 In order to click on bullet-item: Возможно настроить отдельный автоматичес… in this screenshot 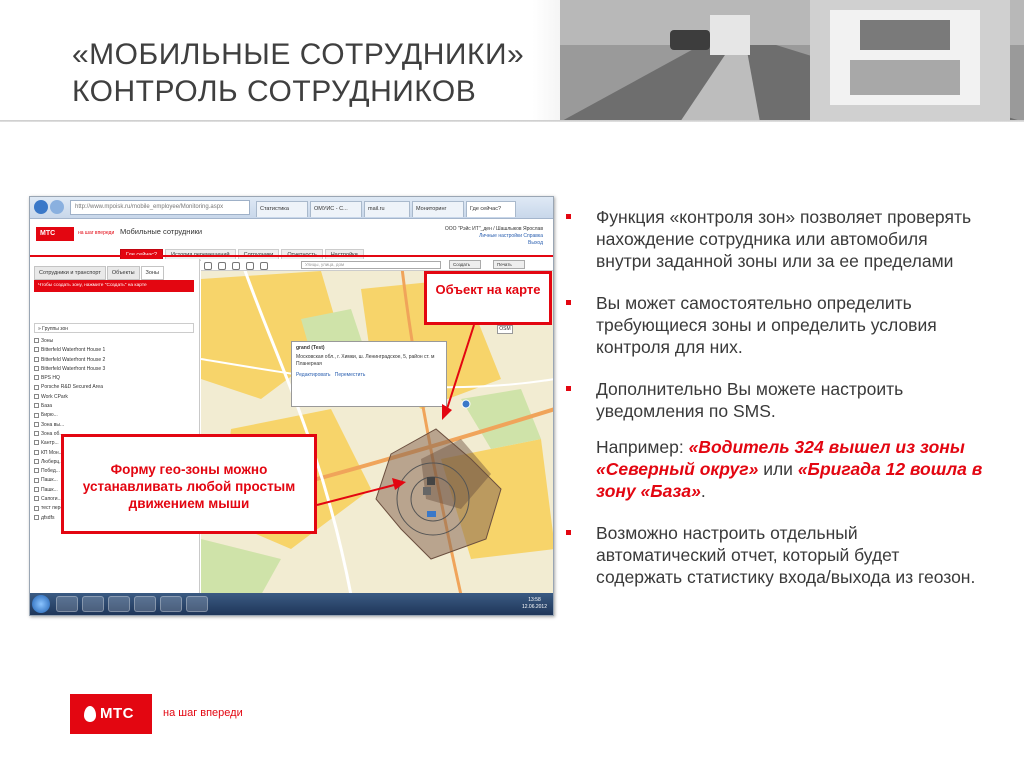, I will do `click(776, 555)`.